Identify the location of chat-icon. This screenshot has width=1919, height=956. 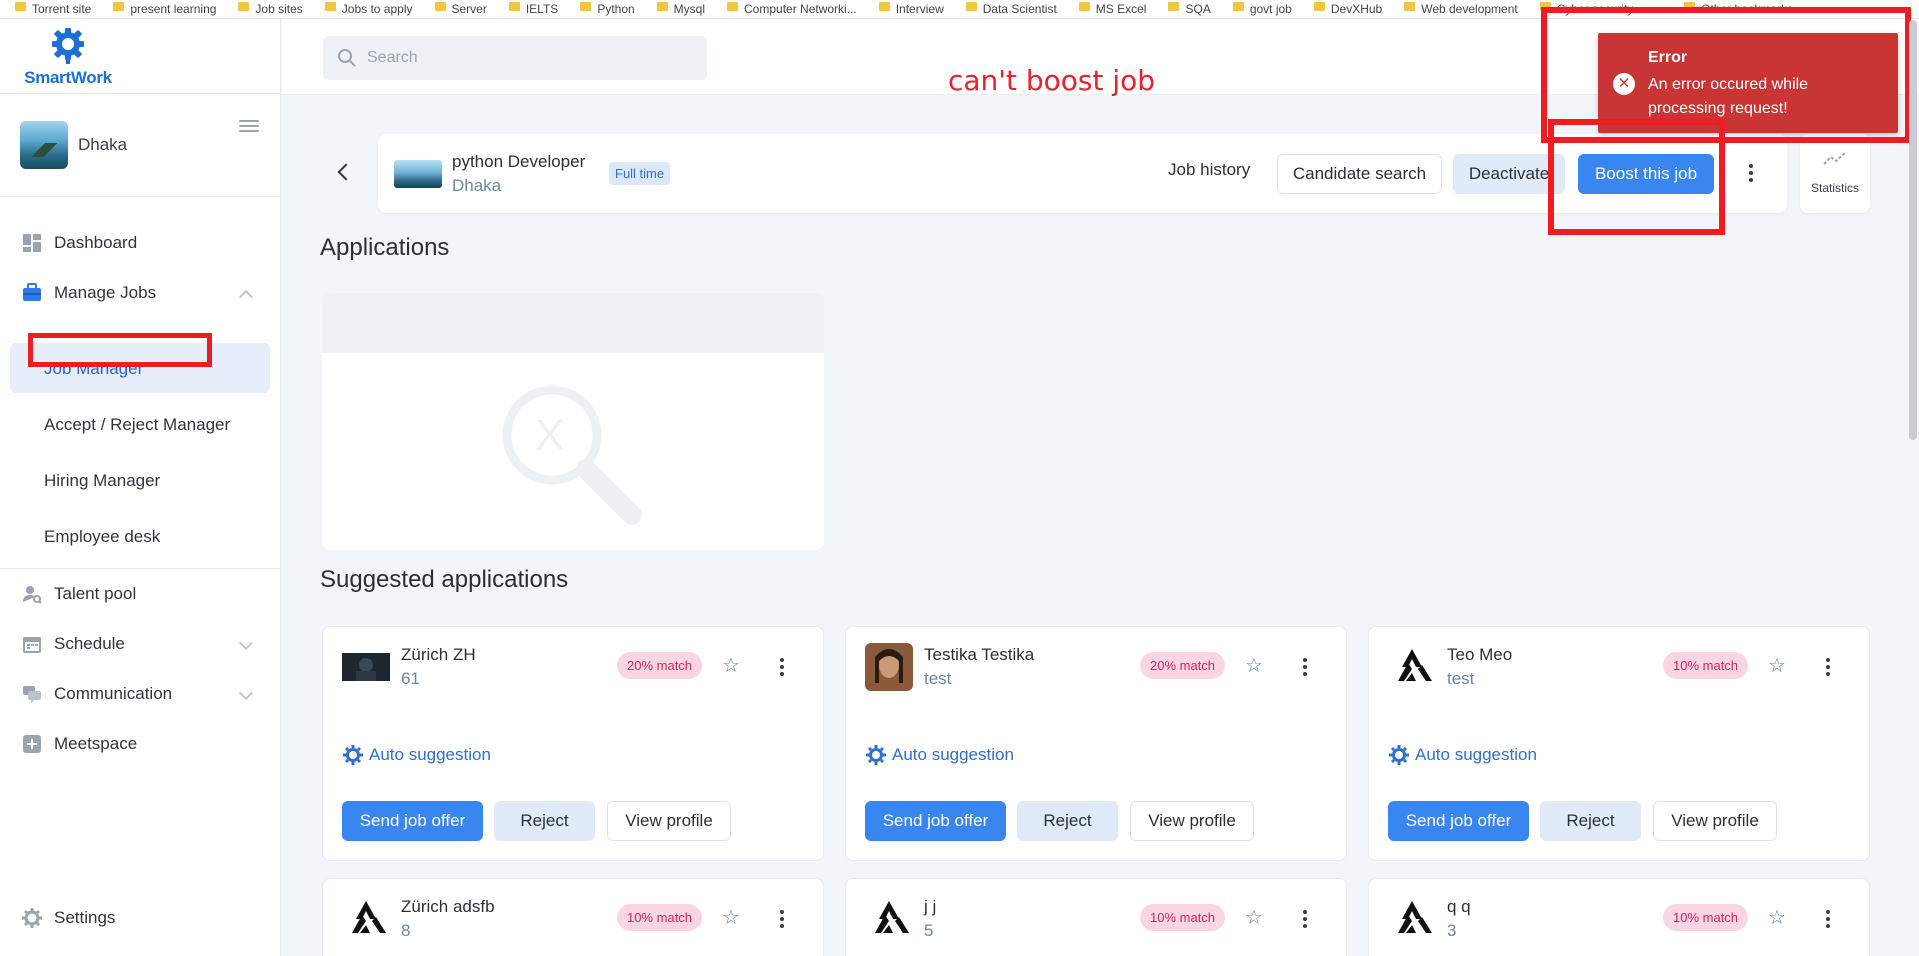
(32, 694).